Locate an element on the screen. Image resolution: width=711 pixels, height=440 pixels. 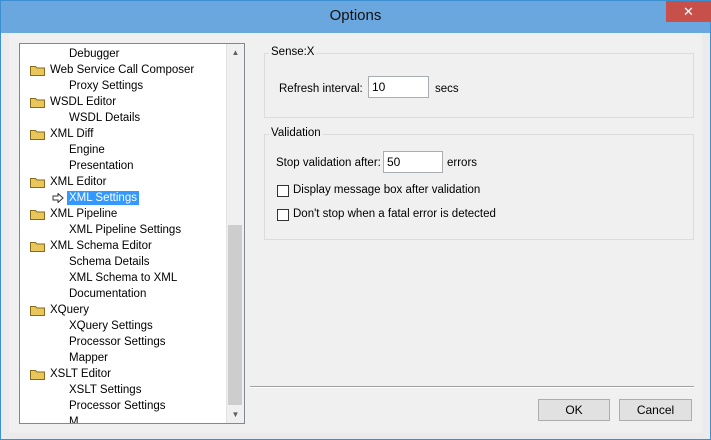
cancel-button: Cancel is located at coordinates (655, 410).